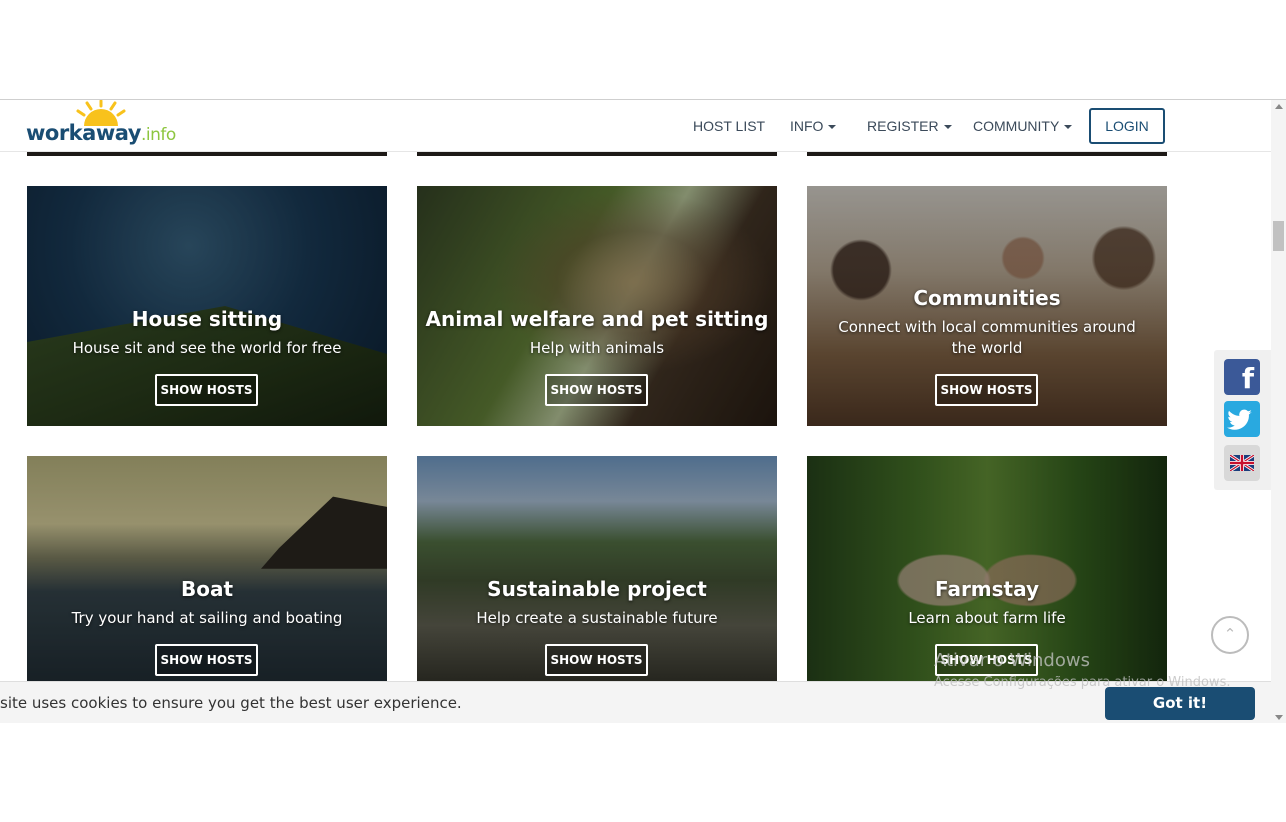 This screenshot has height=822, width=1286. What do you see at coordinates (207, 618) in the screenshot?
I see `card-subtitle: Try your hand at sailing and boating` at bounding box center [207, 618].